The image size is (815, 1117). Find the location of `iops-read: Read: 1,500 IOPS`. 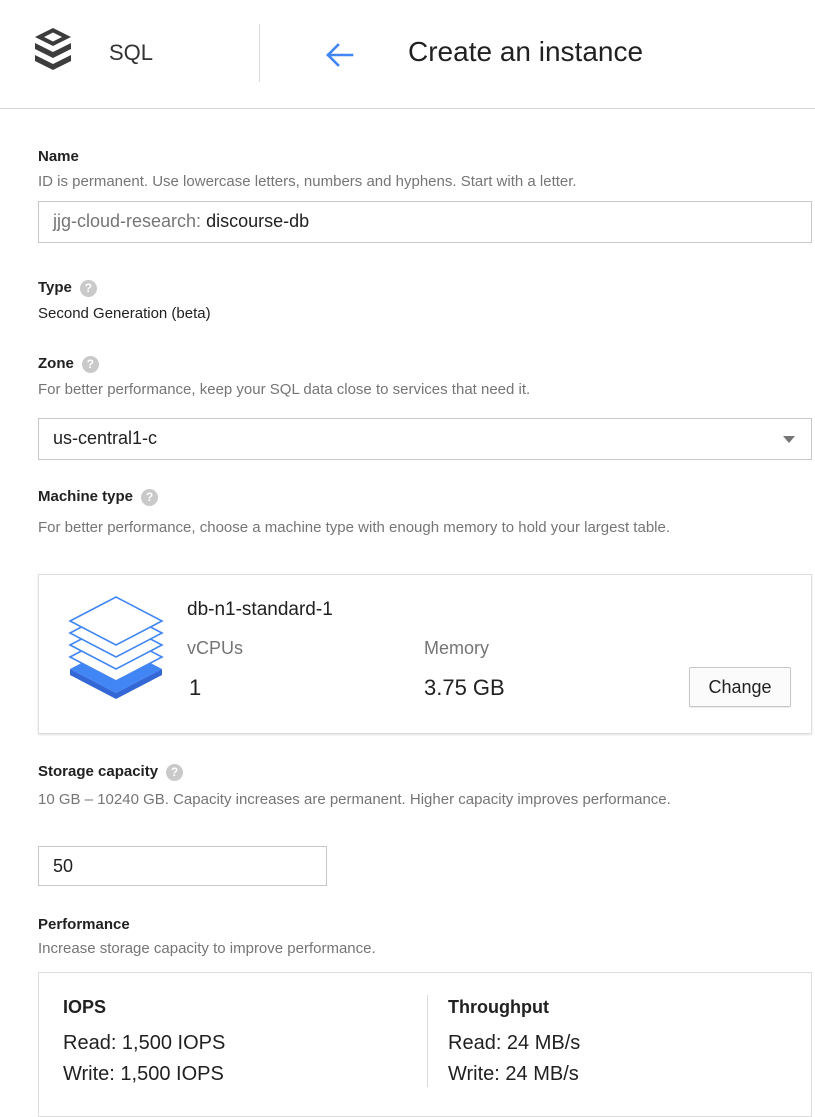

iops-read: Read: 1,500 IOPS is located at coordinates (144, 1043).